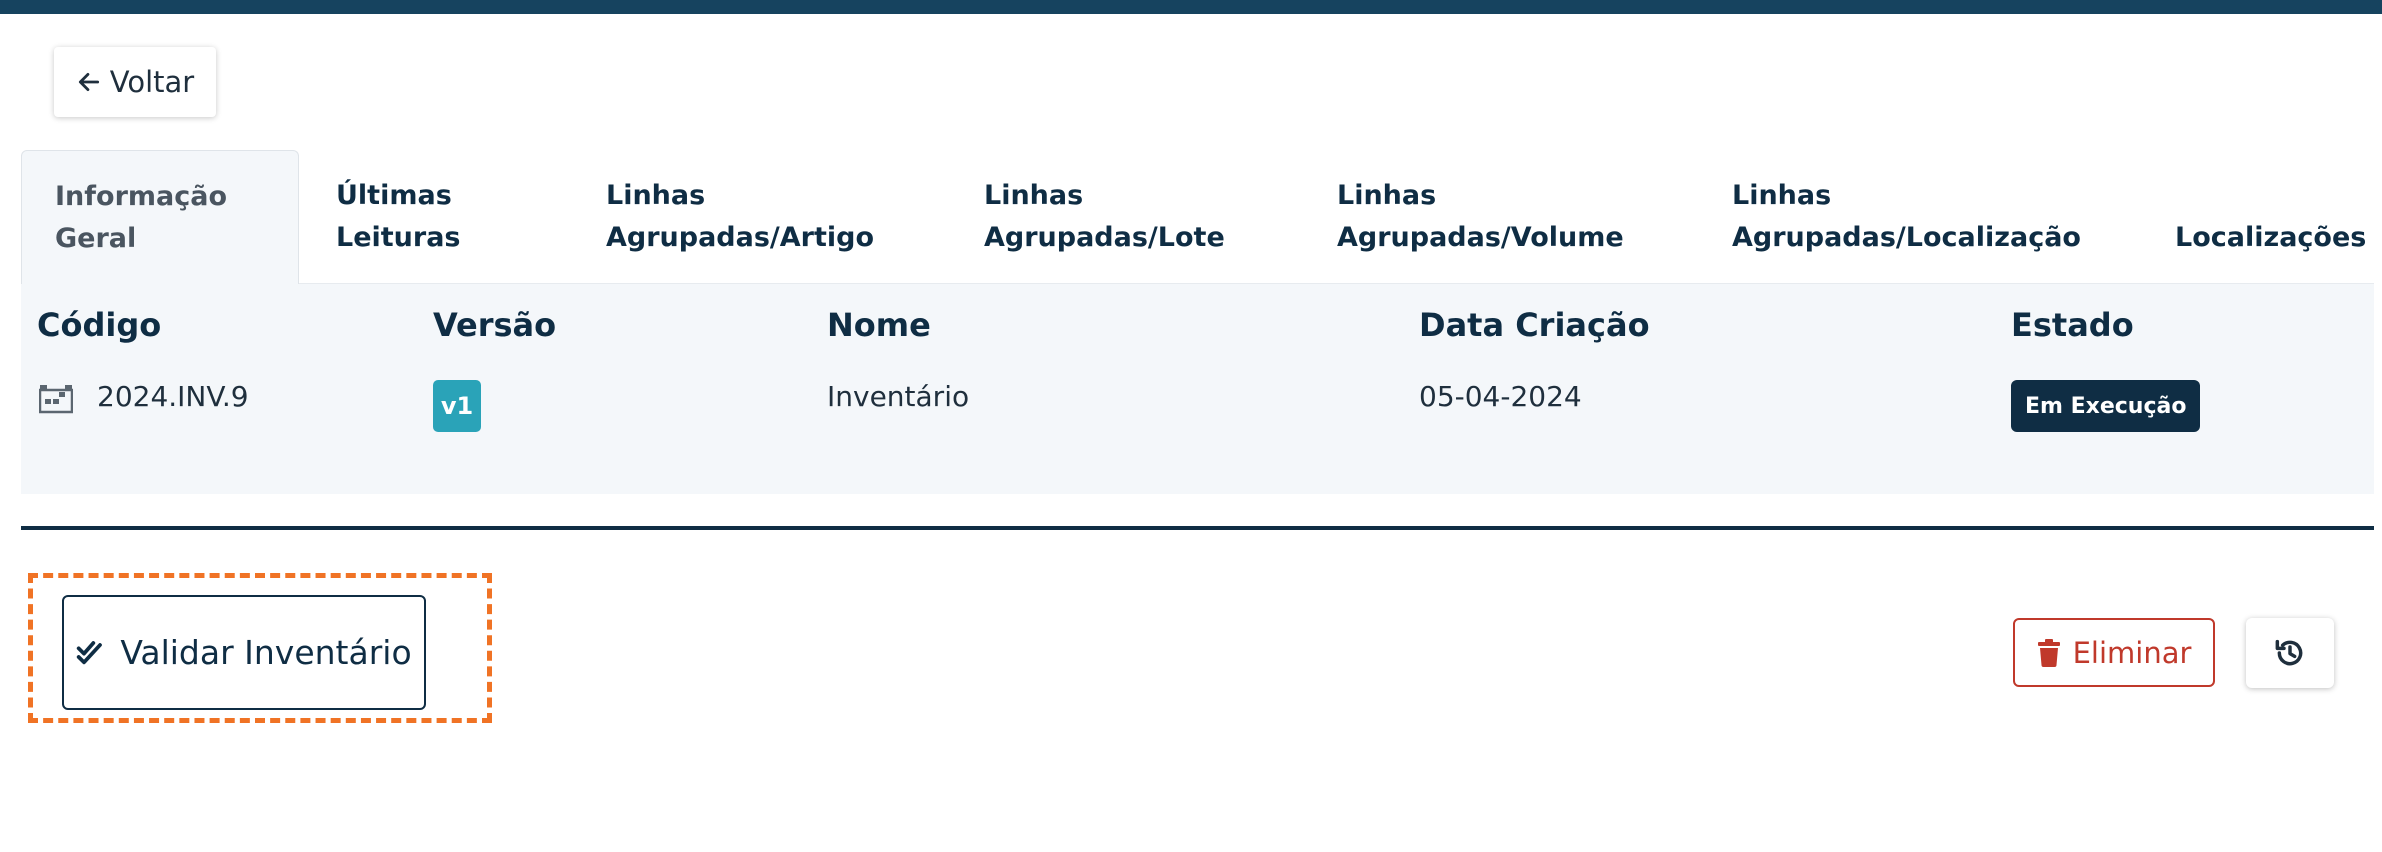 The height and width of the screenshot is (852, 2382). What do you see at coordinates (173, 396) in the screenshot?
I see `codigo-value: 2024.INV.9` at bounding box center [173, 396].